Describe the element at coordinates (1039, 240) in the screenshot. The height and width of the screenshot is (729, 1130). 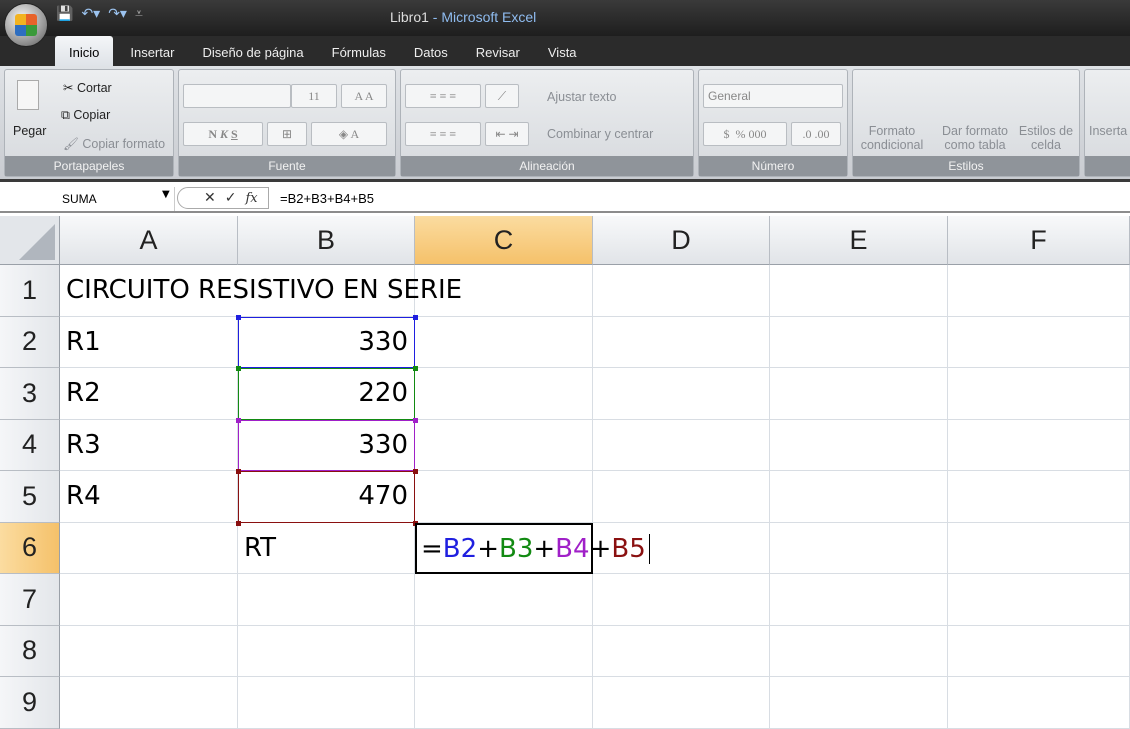
I see `column-header-F: F` at that location.